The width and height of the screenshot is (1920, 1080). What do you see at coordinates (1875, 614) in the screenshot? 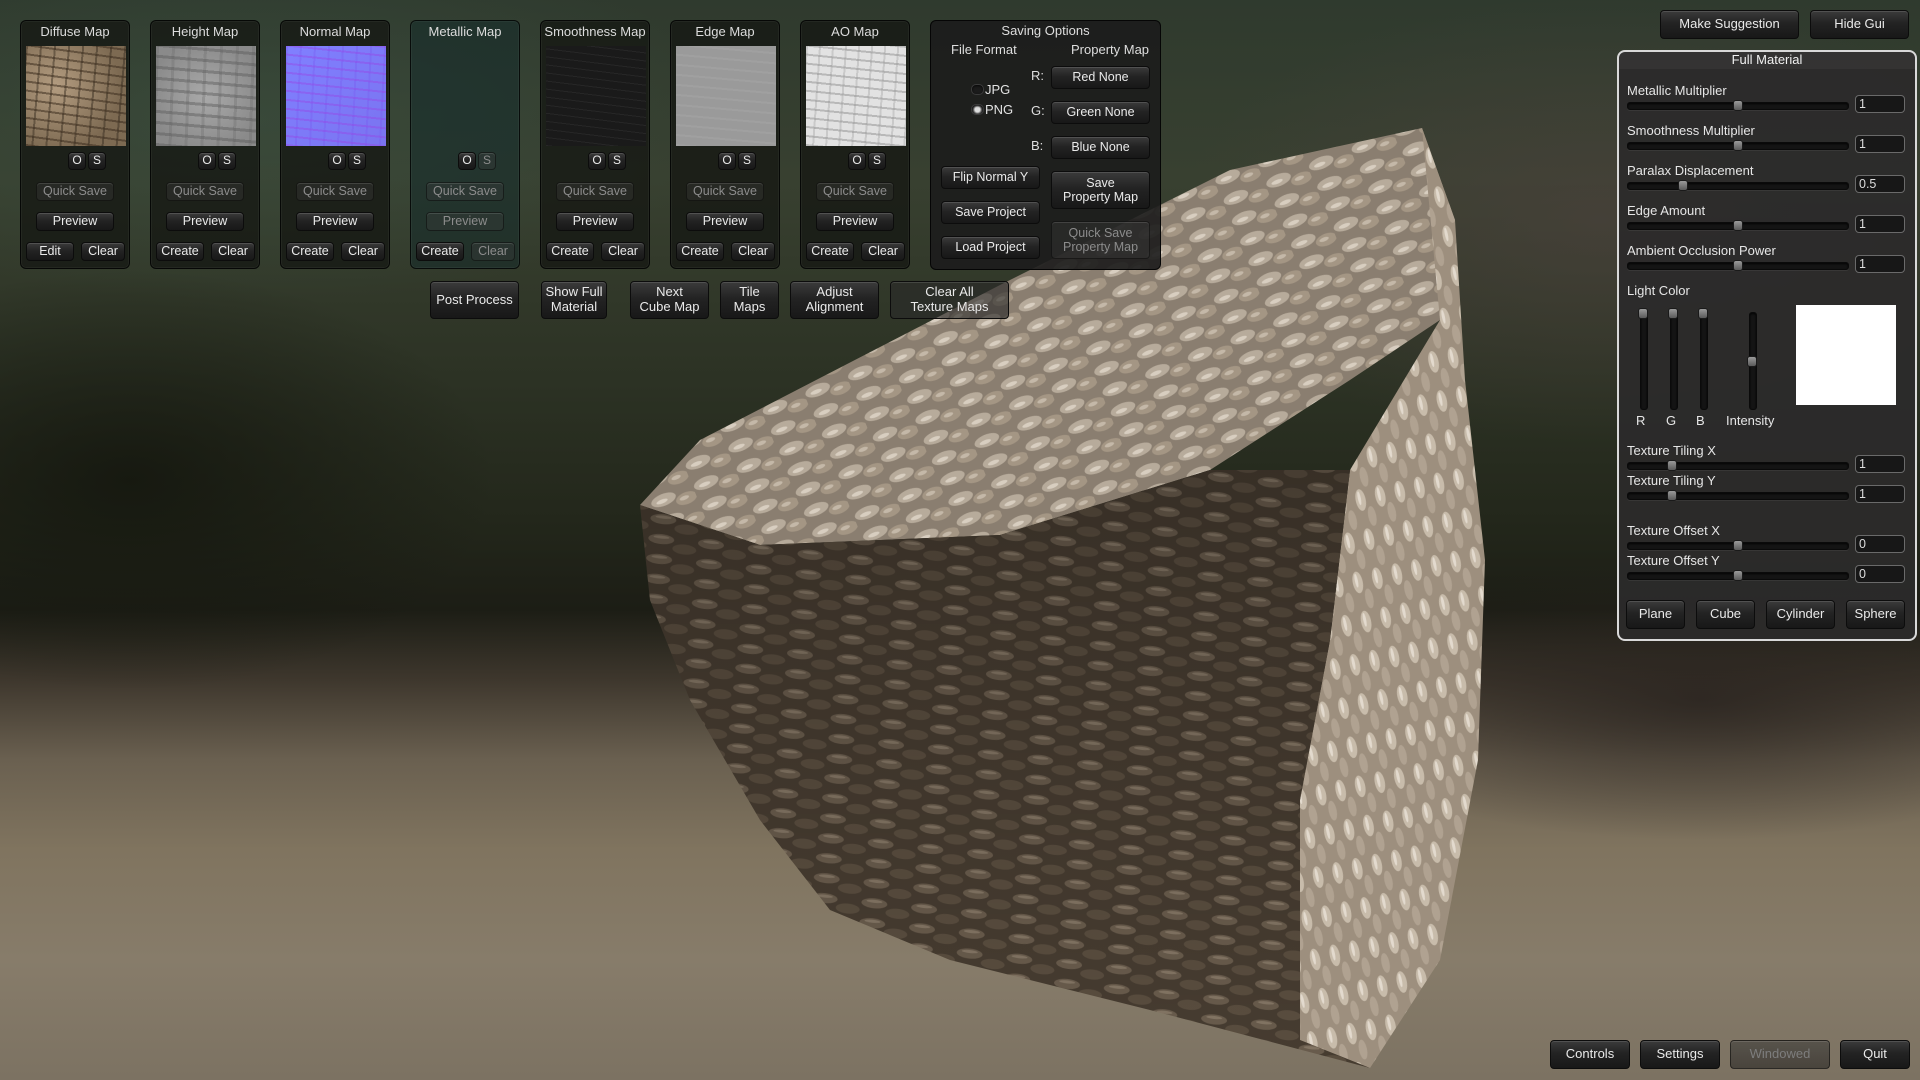
I see `shape-sphere-button: Sphere` at bounding box center [1875, 614].